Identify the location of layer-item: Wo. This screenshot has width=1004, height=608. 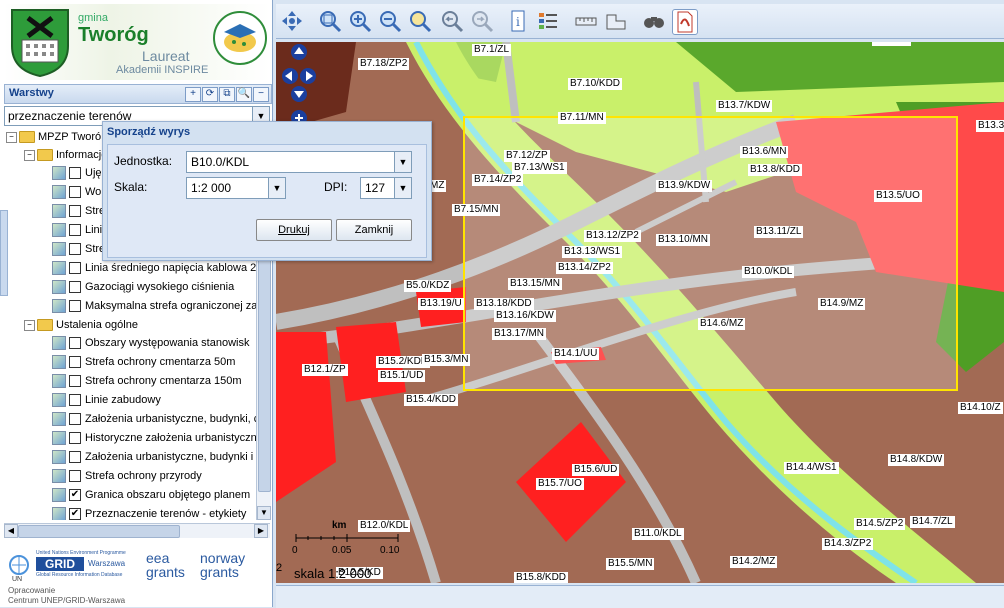
(76, 192).